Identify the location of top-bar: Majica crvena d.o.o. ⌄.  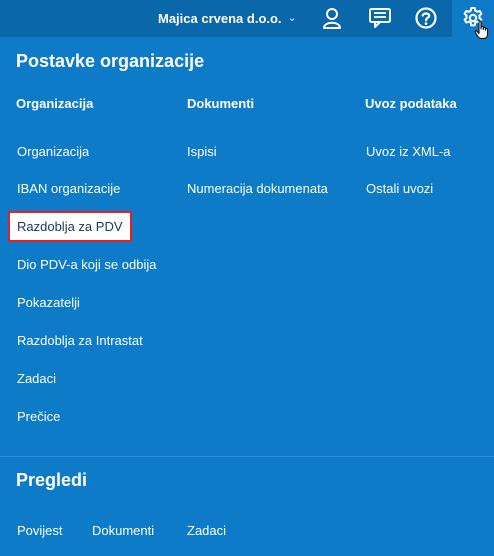
(247, 20).